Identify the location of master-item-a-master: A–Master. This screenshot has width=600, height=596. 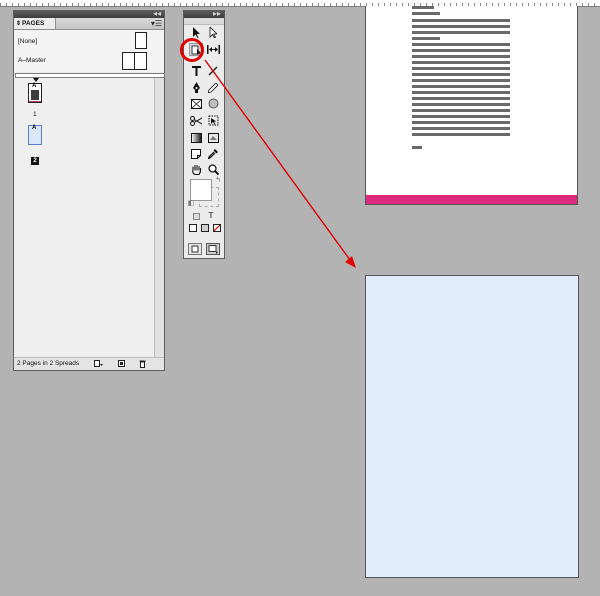
(89, 61).